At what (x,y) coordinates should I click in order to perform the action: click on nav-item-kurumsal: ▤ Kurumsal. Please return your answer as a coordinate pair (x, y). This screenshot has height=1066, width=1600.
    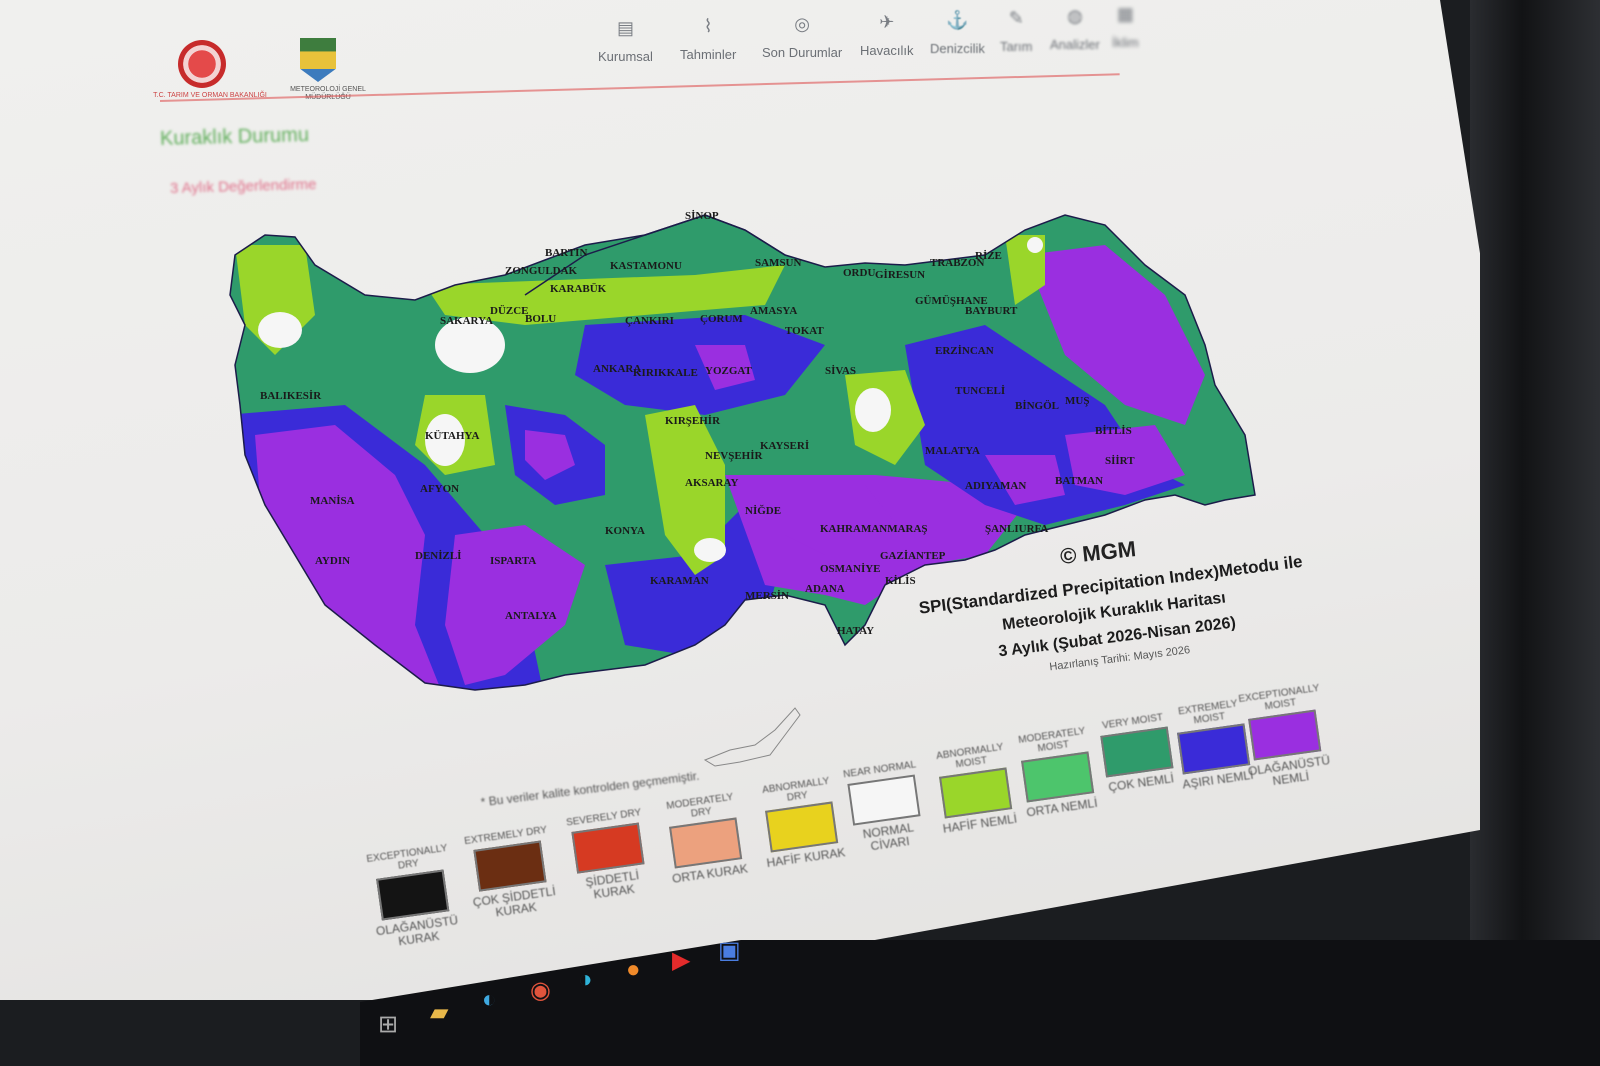
    Looking at the image, I should click on (625, 41).